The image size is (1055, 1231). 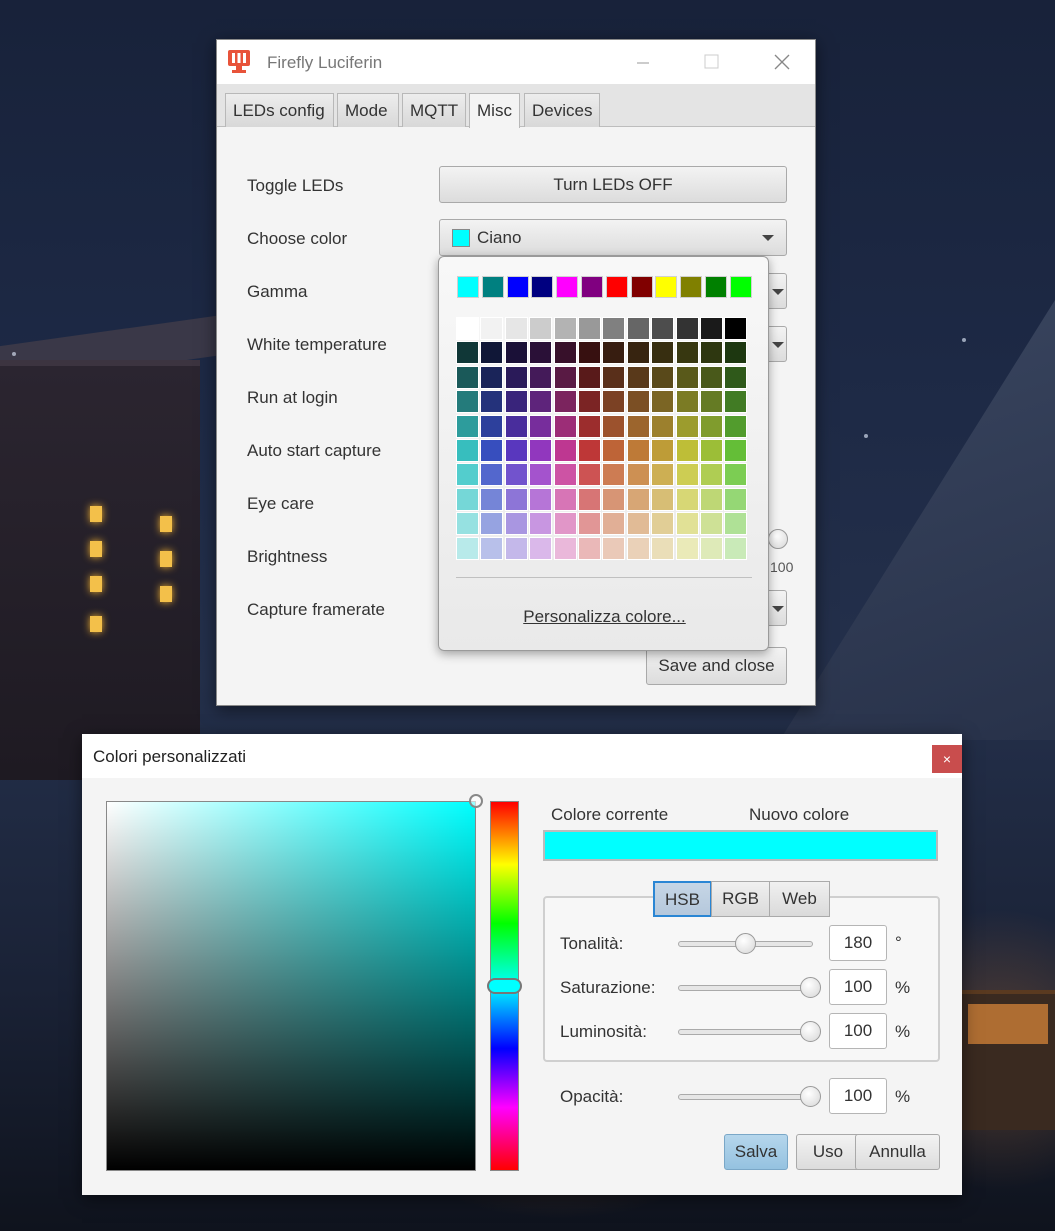 What do you see at coordinates (522, 756) in the screenshot?
I see `dialog-title-bar: Colori personalizzati` at bounding box center [522, 756].